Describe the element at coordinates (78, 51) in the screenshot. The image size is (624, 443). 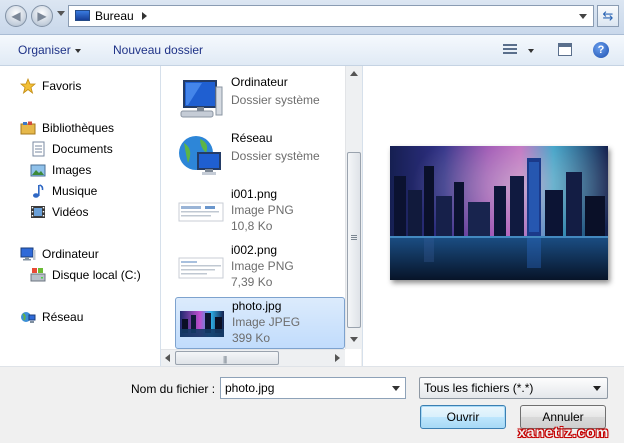
I see `organize-dropdown-icon` at that location.